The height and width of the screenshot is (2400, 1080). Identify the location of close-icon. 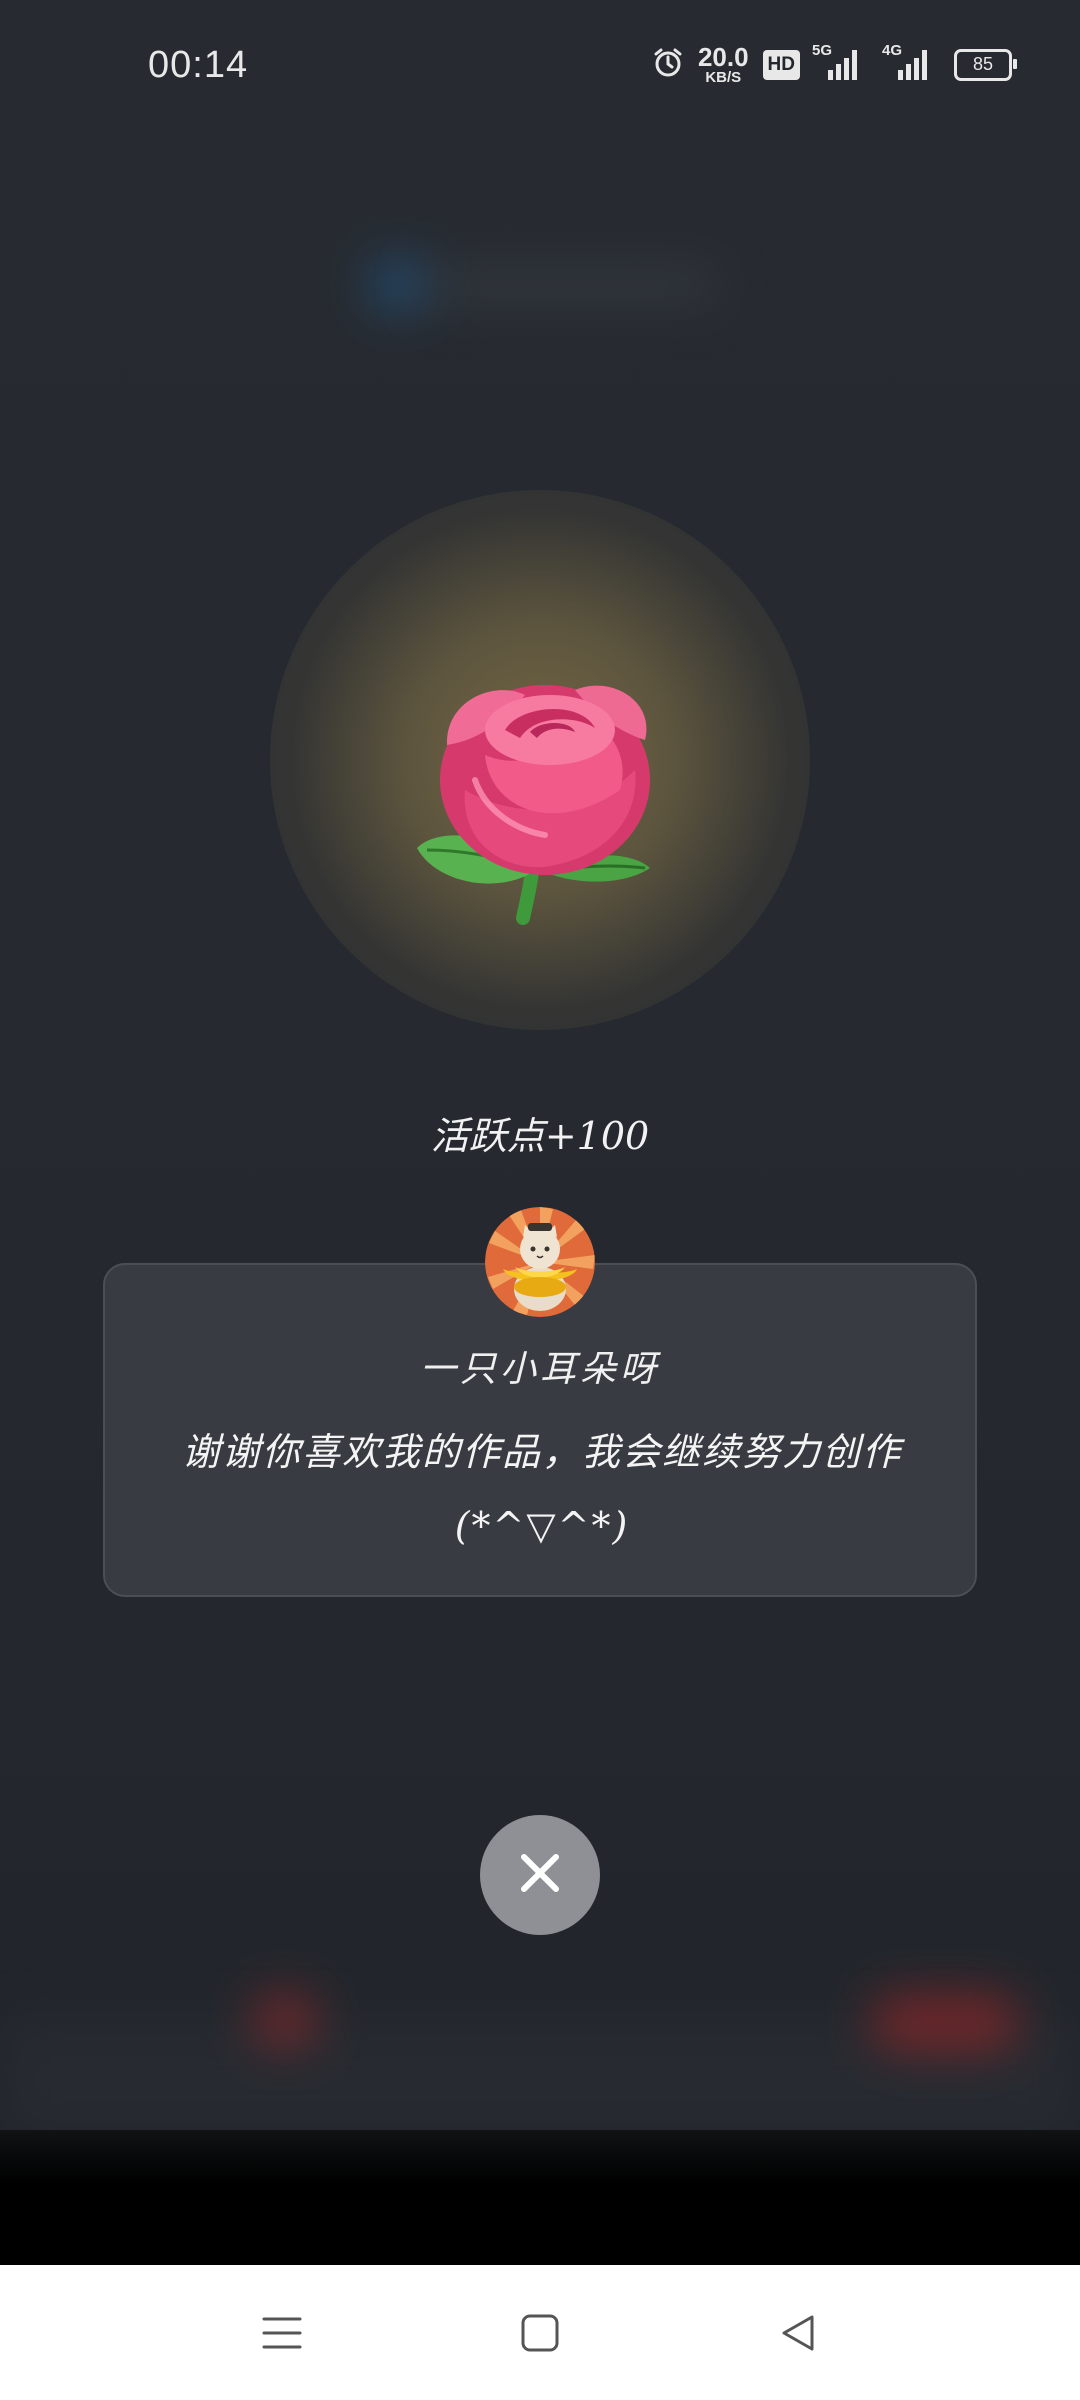
(540, 1875).